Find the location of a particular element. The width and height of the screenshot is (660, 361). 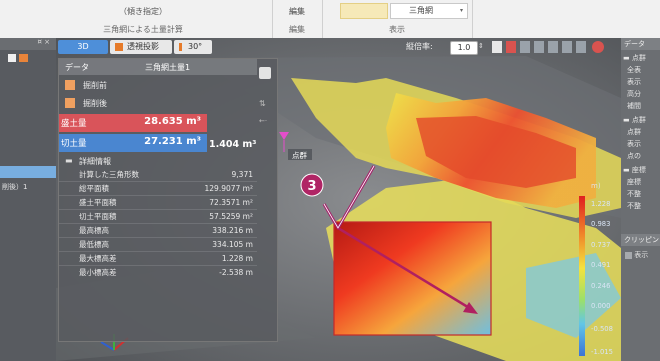

folder-icon is located at coordinates (23, 58).